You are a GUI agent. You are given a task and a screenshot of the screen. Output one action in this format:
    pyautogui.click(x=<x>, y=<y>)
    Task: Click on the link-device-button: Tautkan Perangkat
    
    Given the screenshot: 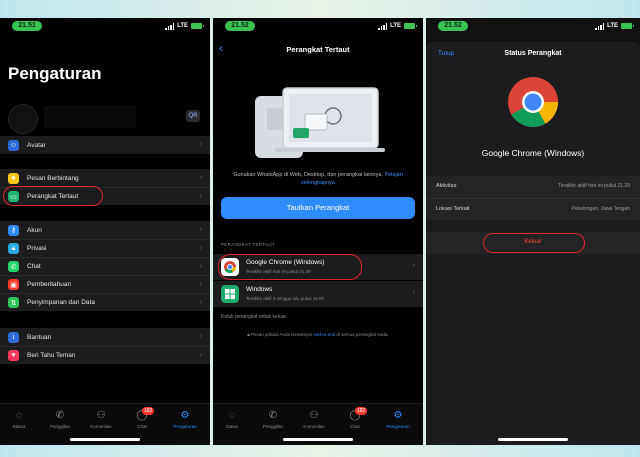 What is the action you would take?
    pyautogui.click(x=318, y=208)
    